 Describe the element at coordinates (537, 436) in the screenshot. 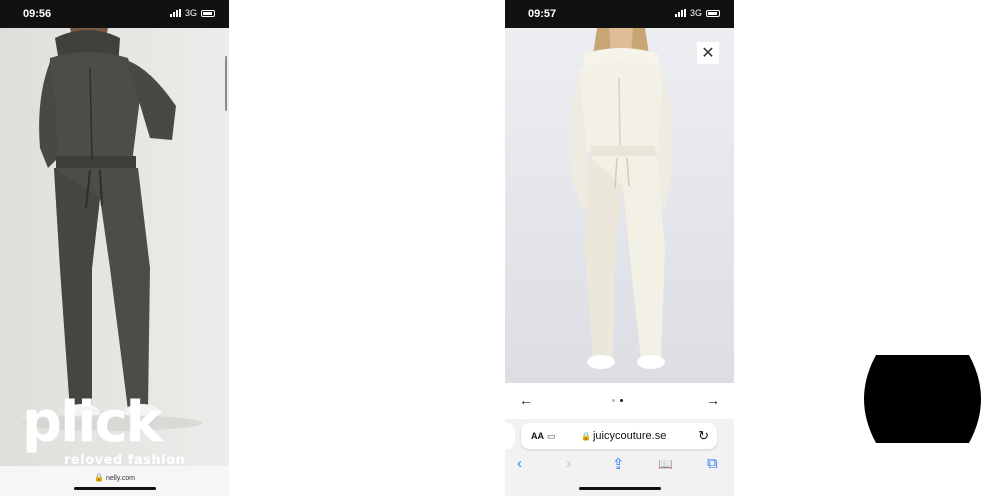

I see `text-size-button: AA` at that location.